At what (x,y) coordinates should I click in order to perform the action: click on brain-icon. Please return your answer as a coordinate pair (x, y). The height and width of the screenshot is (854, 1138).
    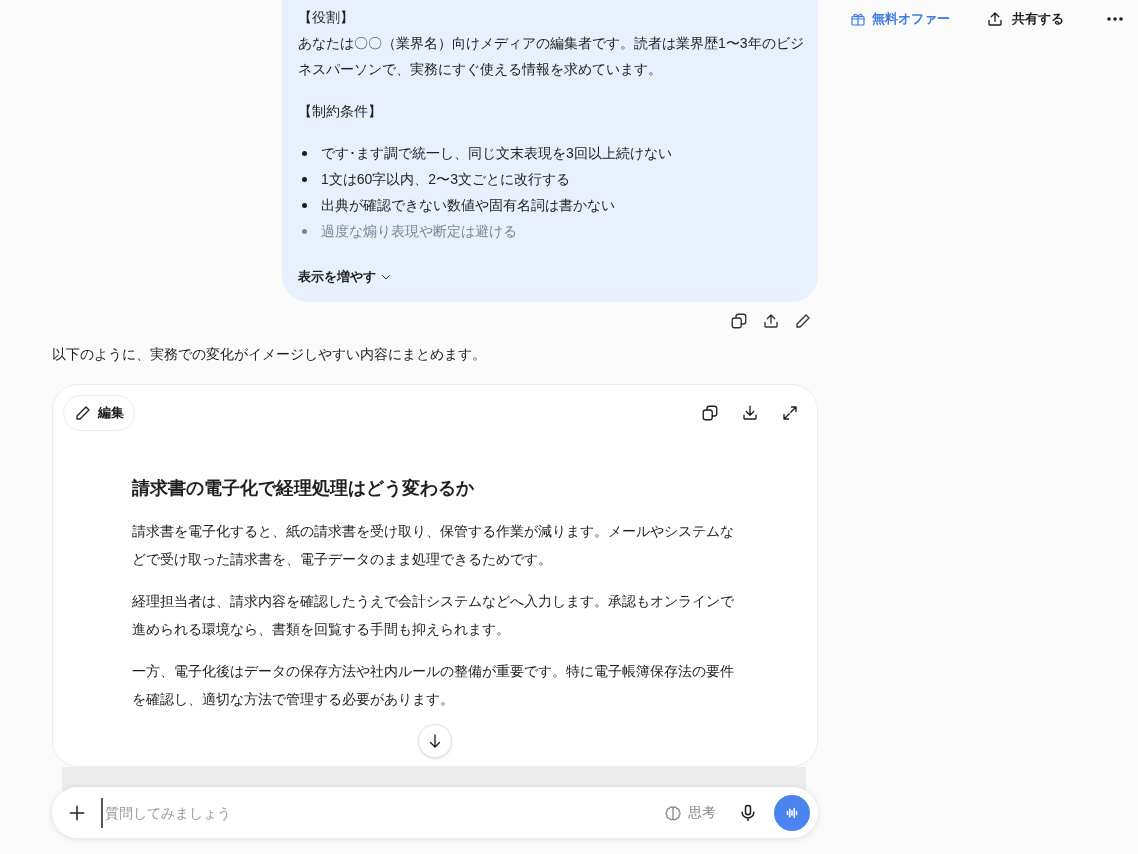
    Looking at the image, I should click on (673, 812).